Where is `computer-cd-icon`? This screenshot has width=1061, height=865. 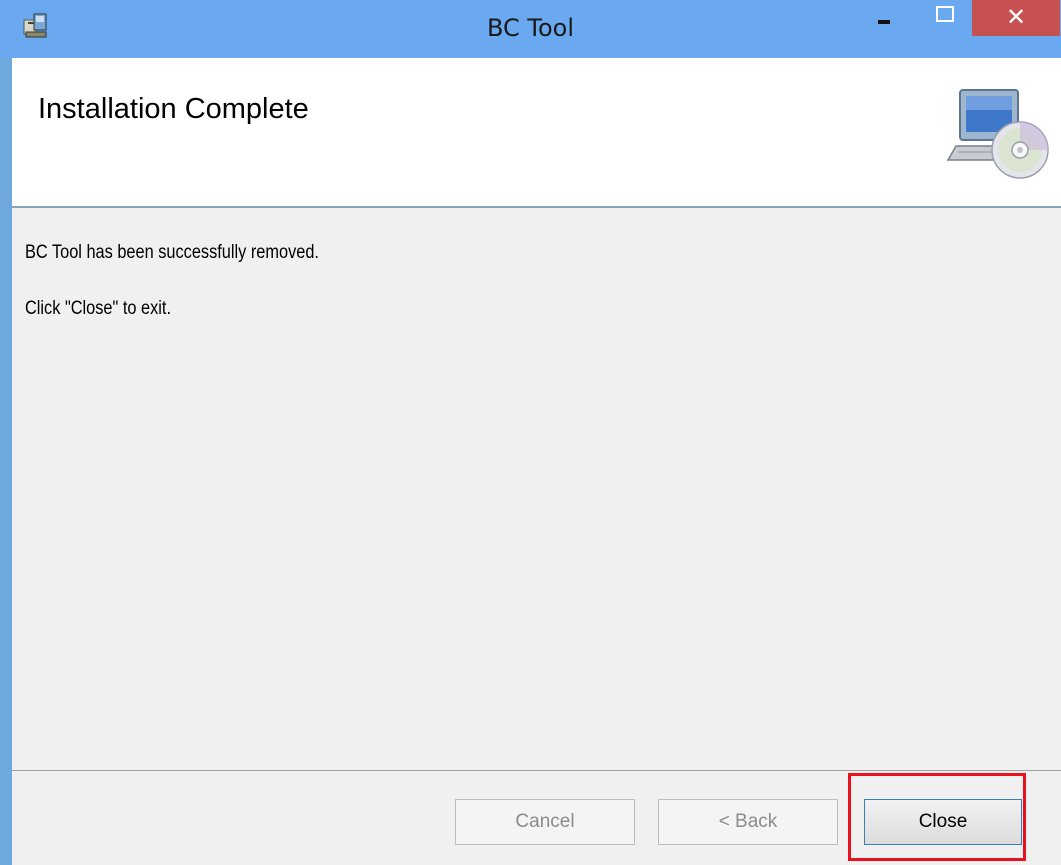 computer-cd-icon is located at coordinates (997, 134).